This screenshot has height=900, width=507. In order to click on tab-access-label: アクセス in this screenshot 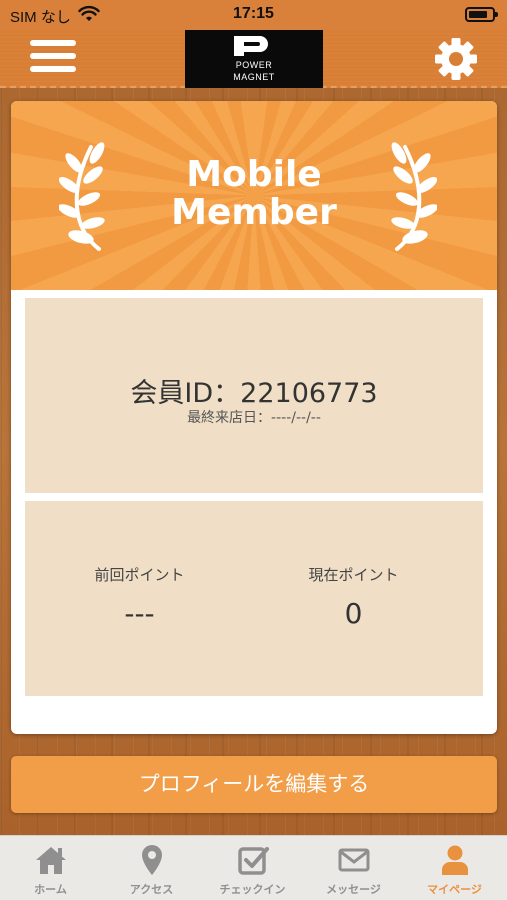, I will do `click(151, 889)`.